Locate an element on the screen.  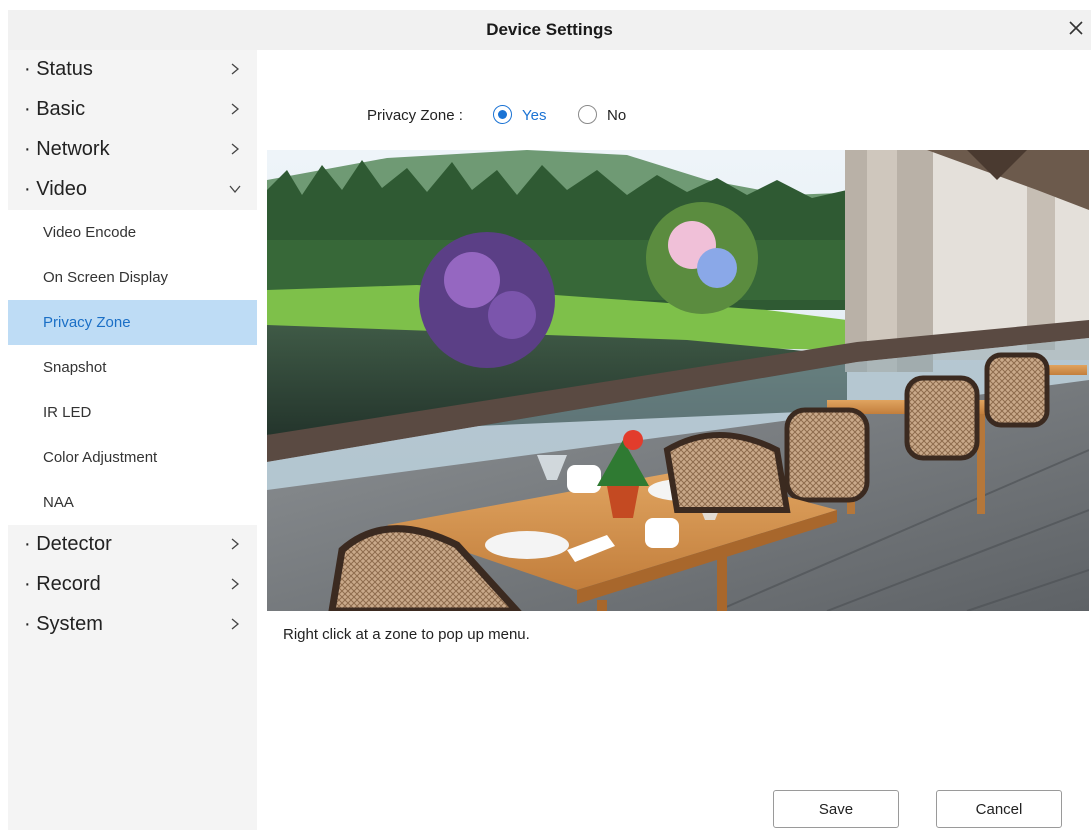
sidebar-subitem-label: Color Adjustment is located at coordinates (100, 457).